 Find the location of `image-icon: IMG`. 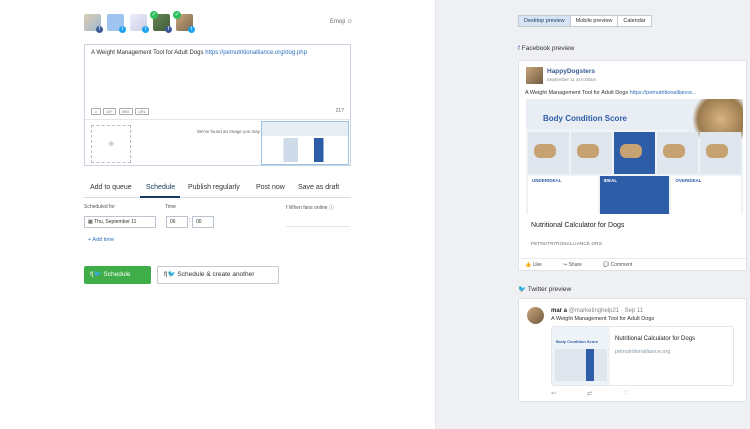

image-icon: IMG is located at coordinates (126, 111).